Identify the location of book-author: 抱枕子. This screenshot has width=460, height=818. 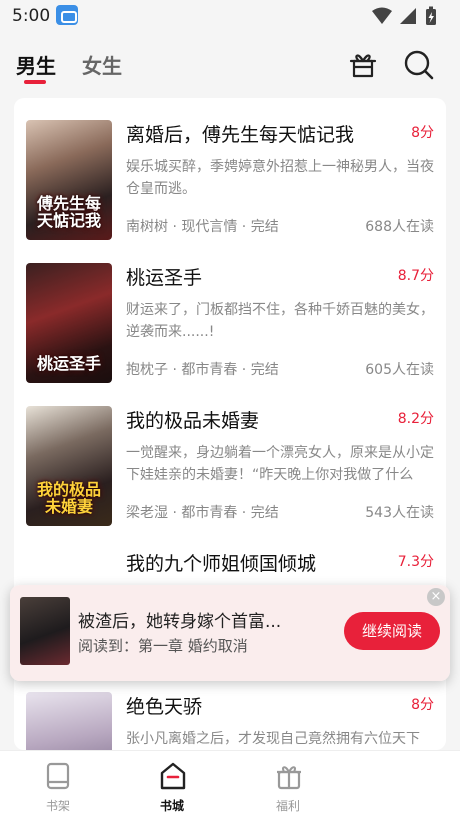
(147, 370).